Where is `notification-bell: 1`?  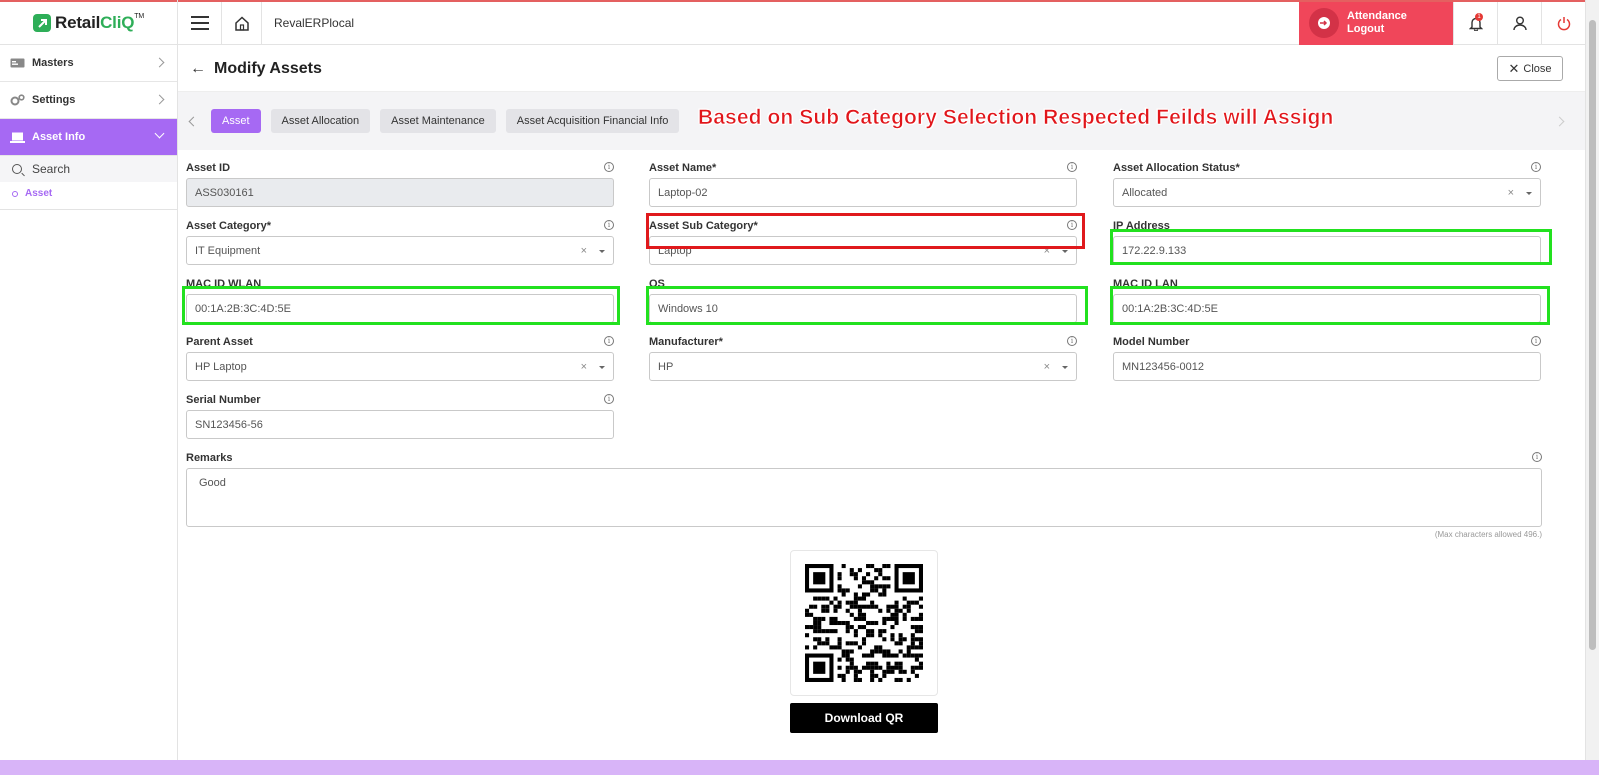 notification-bell: 1 is located at coordinates (1475, 23).